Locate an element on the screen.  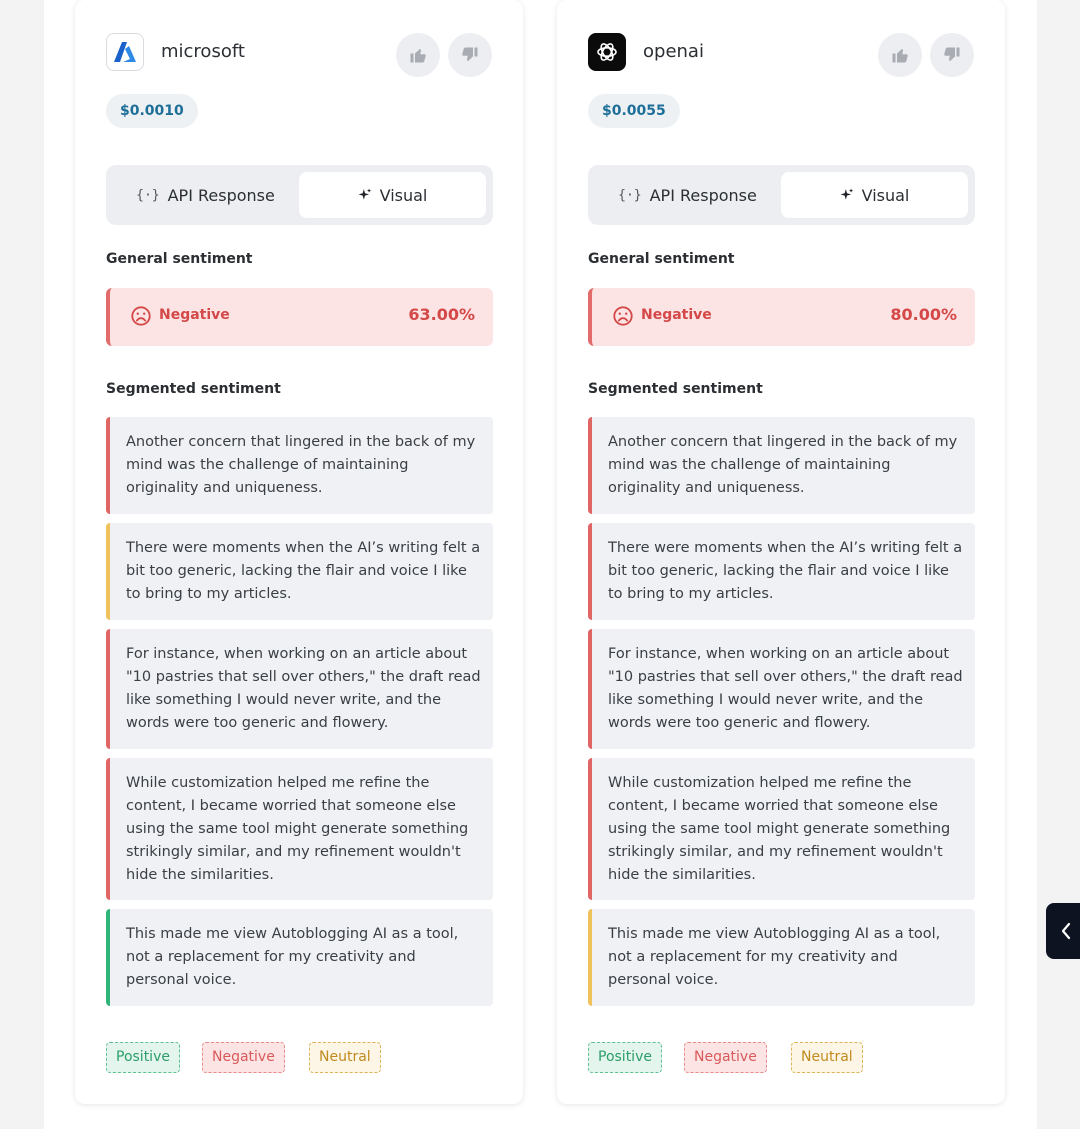
provider-header: microsoft is located at coordinates (299, 55).